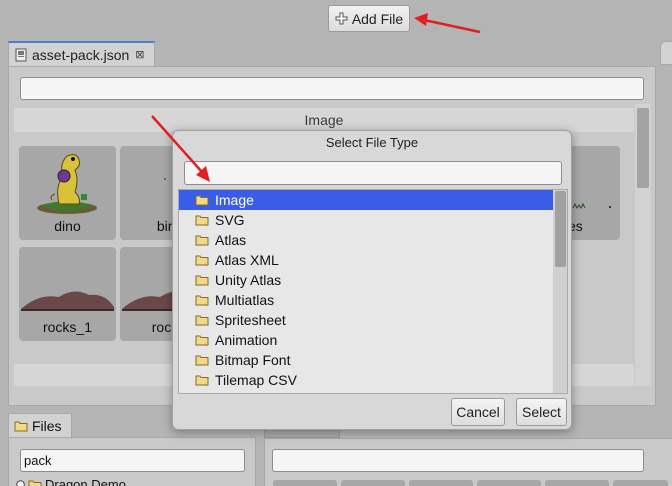  Describe the element at coordinates (21, 54) in the screenshot. I see `file-icon` at that location.